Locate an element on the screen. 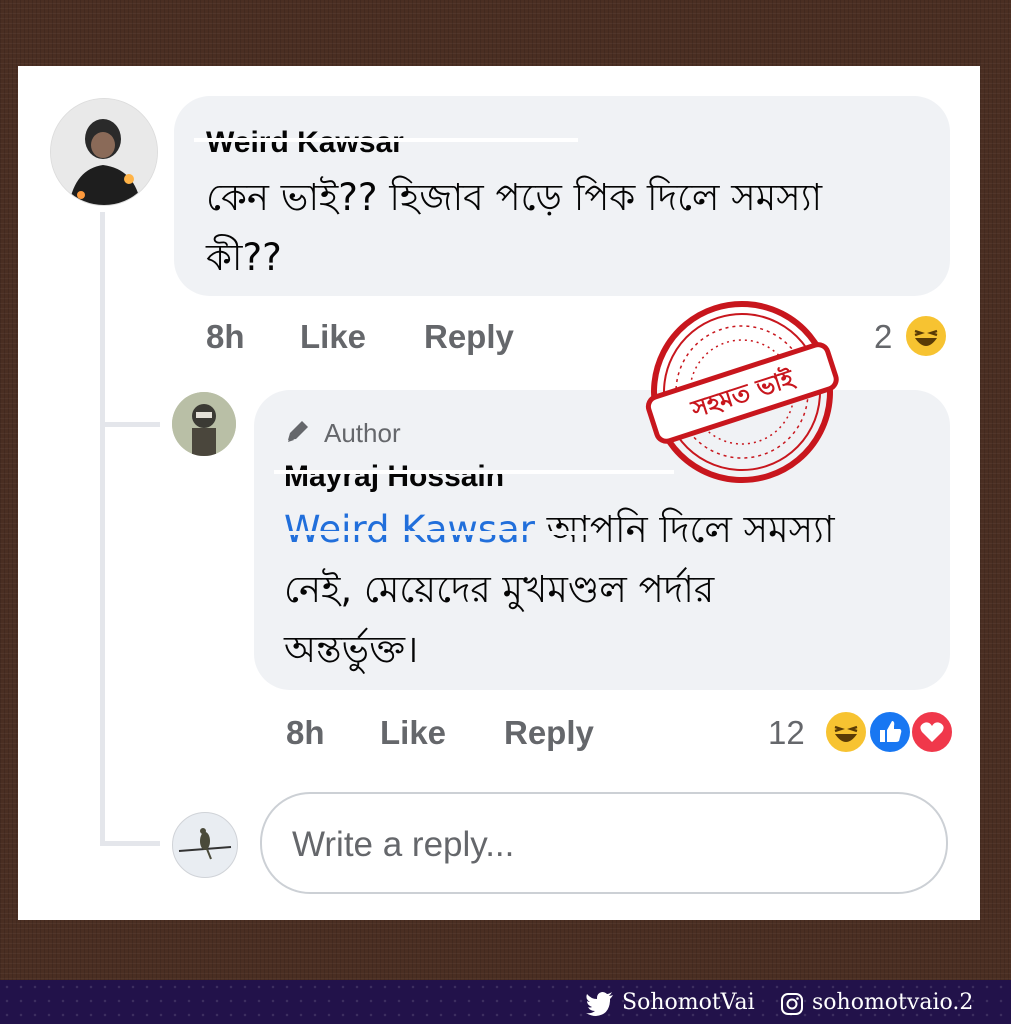 The width and height of the screenshot is (1011, 1024). reply-text-line-2: নেই, মেয়েদের মুখমণ্ডল পর্দার is located at coordinates (499, 589).